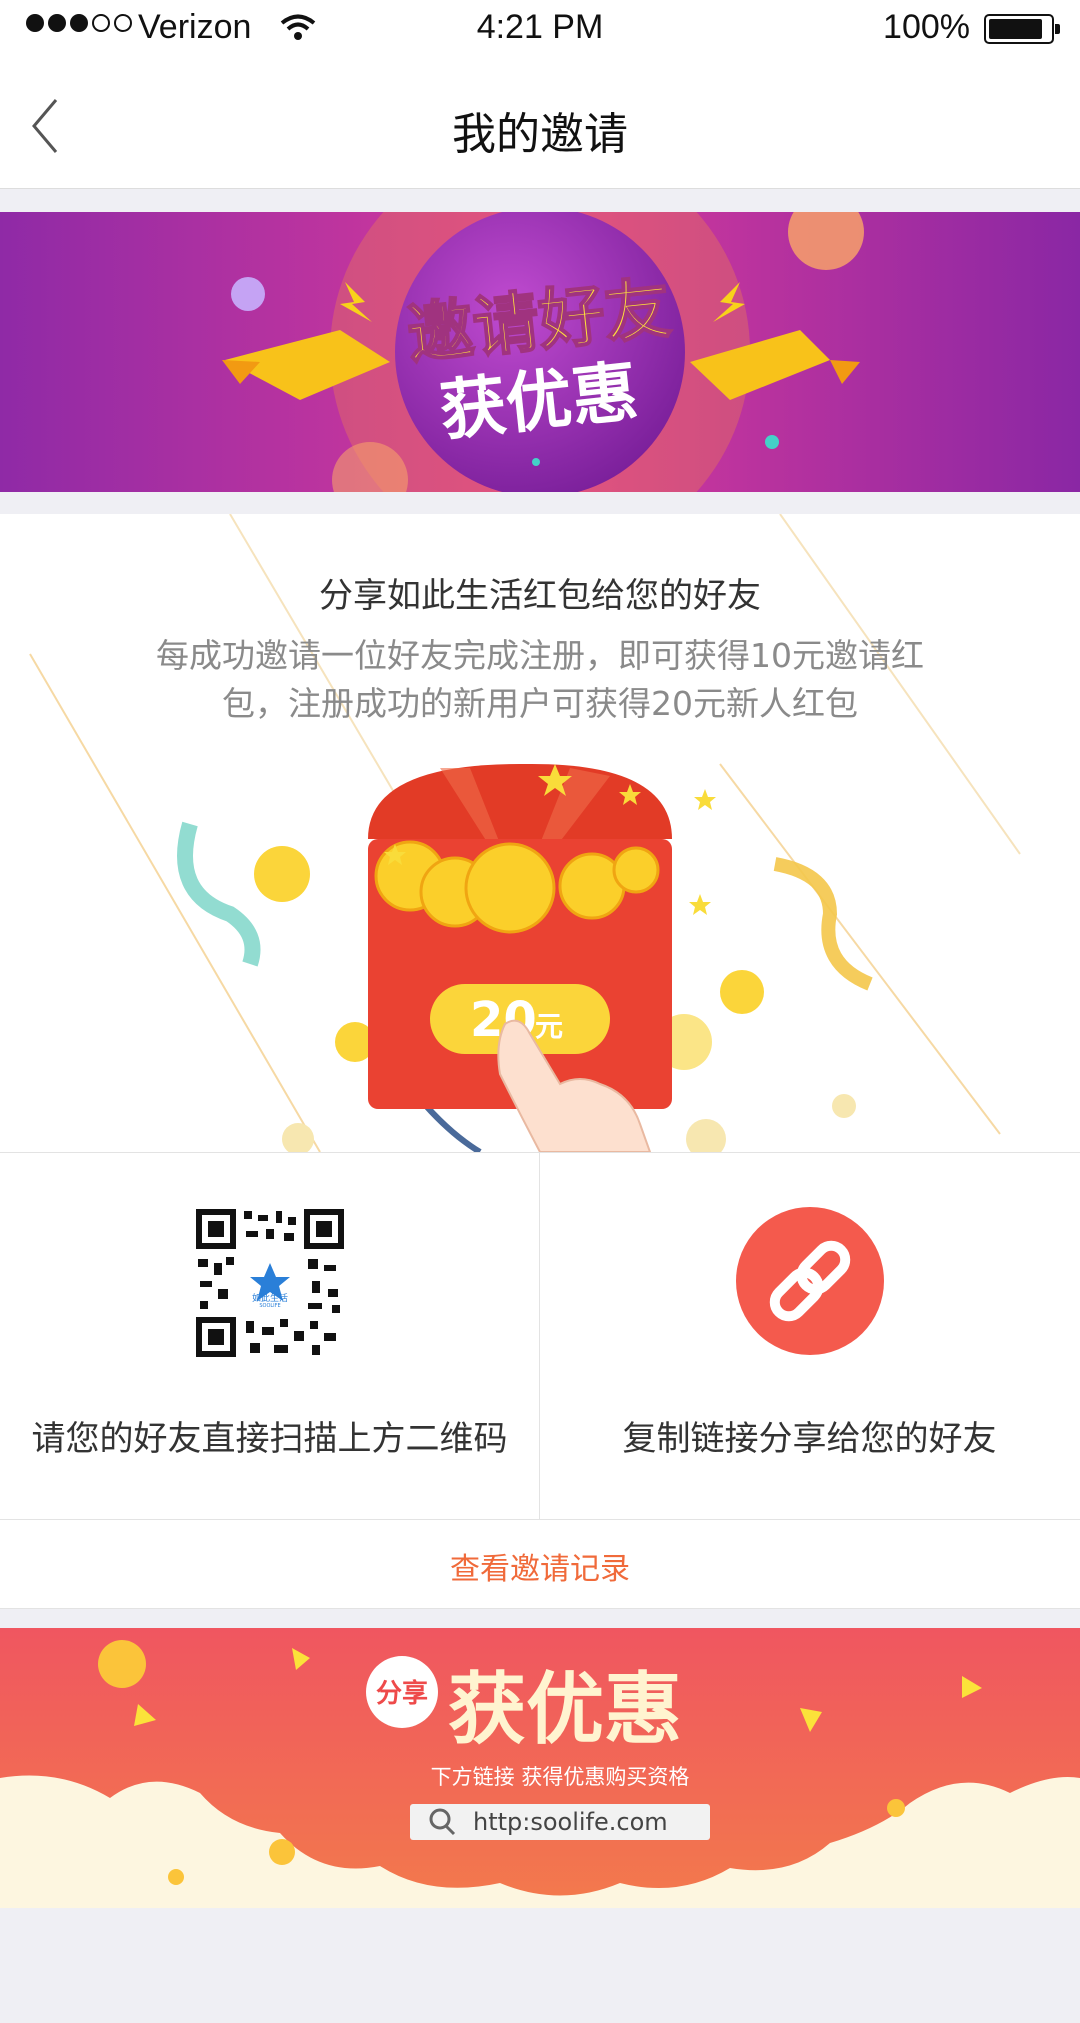  I want to click on share-subline: 下方链接 获得优惠购买资格, so click(560, 1777).